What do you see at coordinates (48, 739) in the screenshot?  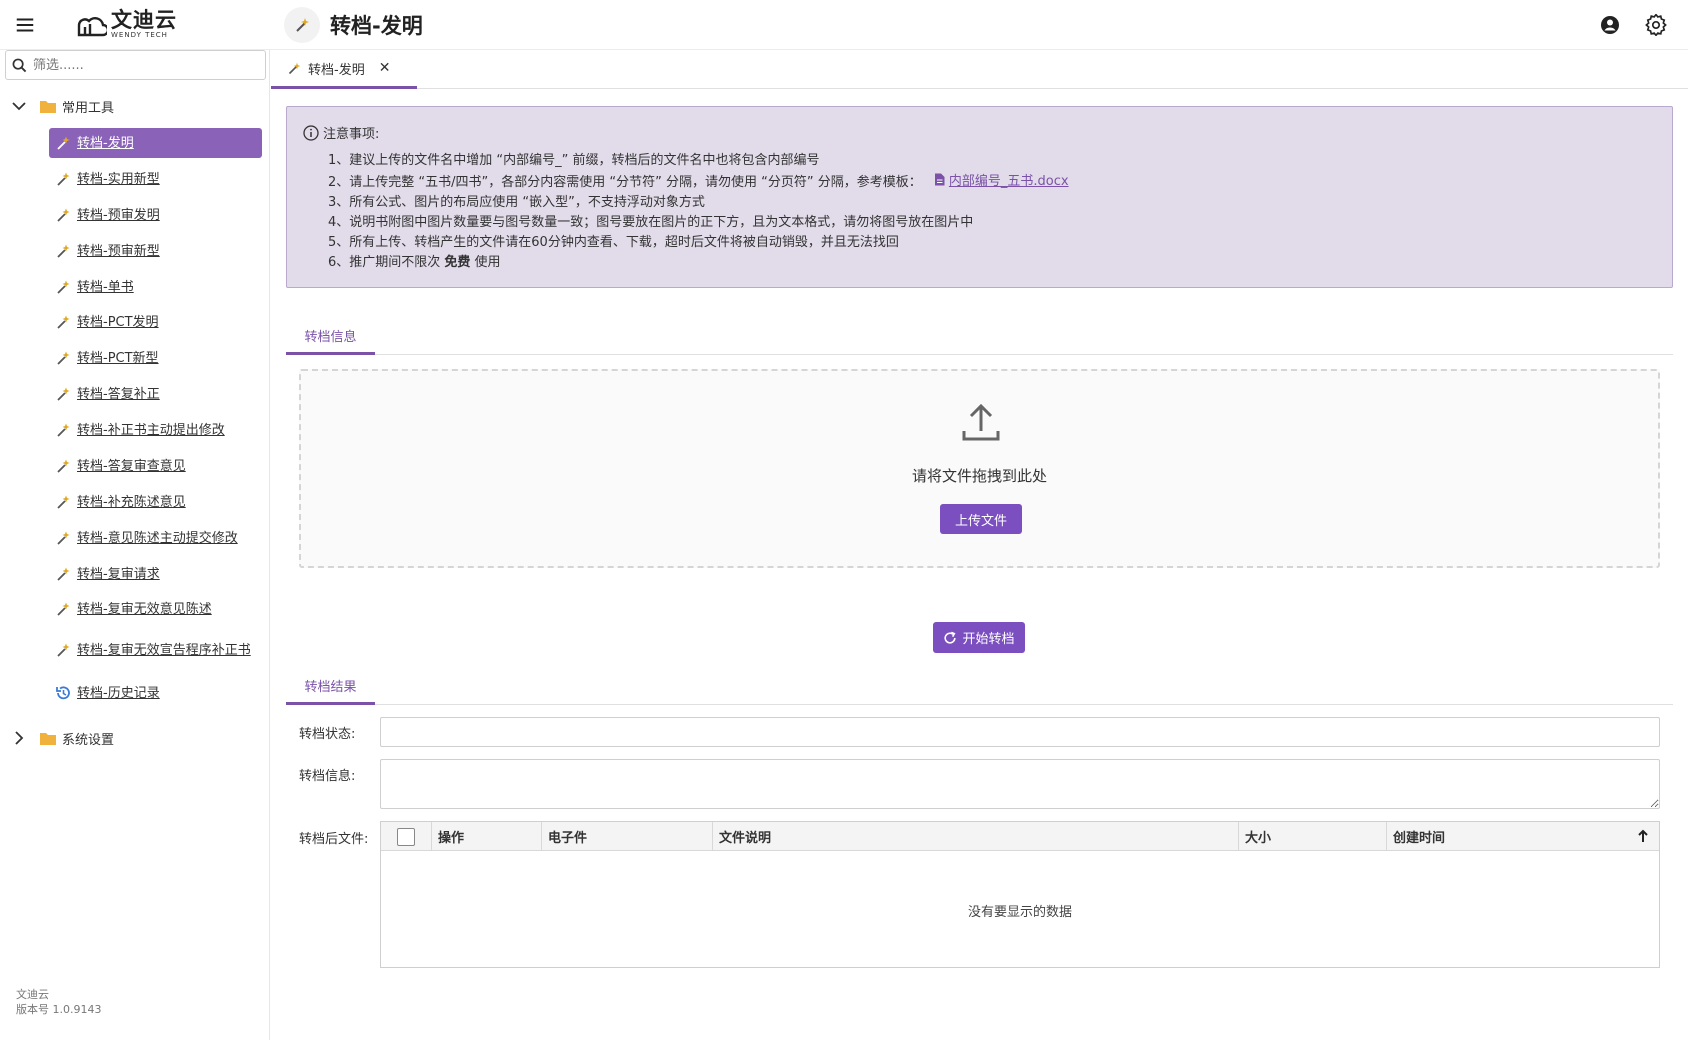 I see `folder-icon` at bounding box center [48, 739].